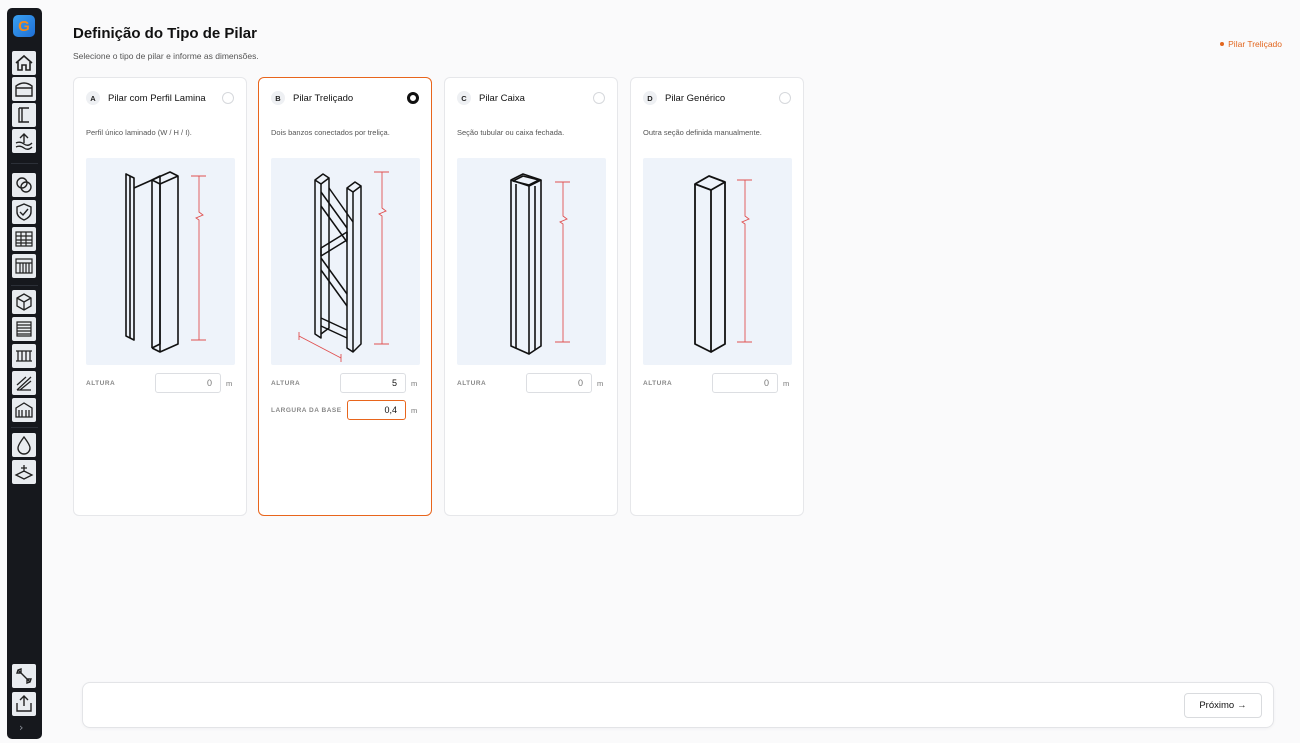 Image resolution: width=1300 pixels, height=743 pixels. I want to click on generic-column-illustration, so click(717, 261).